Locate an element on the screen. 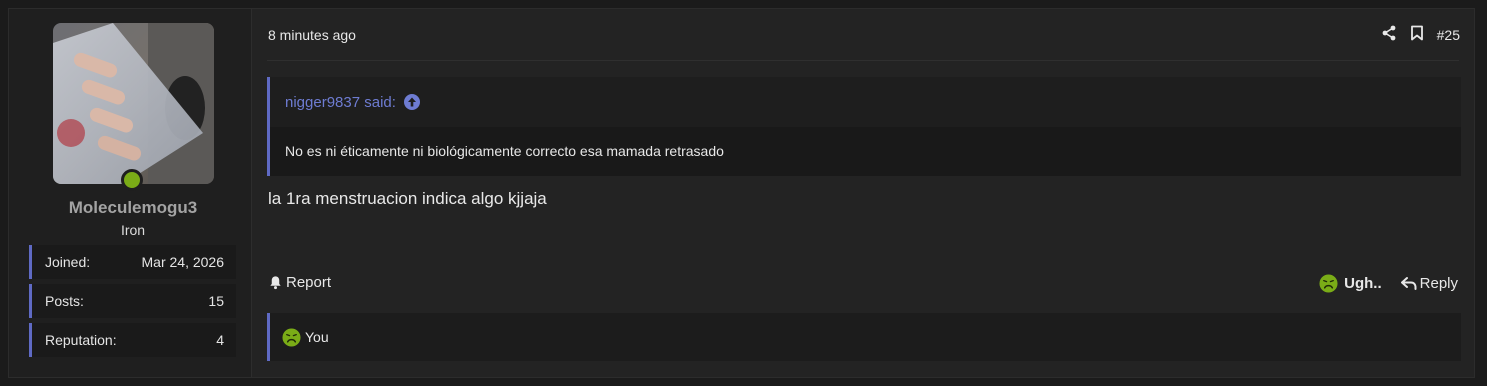 The width and height of the screenshot is (1487, 386). post-time: 8 minutes ago is located at coordinates (312, 35).